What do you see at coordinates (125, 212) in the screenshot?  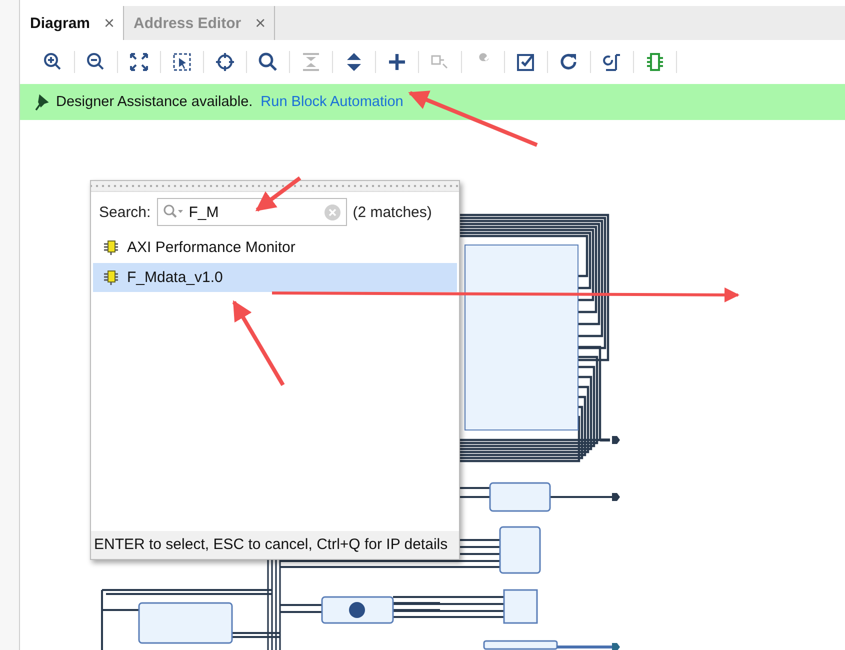 I see `search-label: Search:` at bounding box center [125, 212].